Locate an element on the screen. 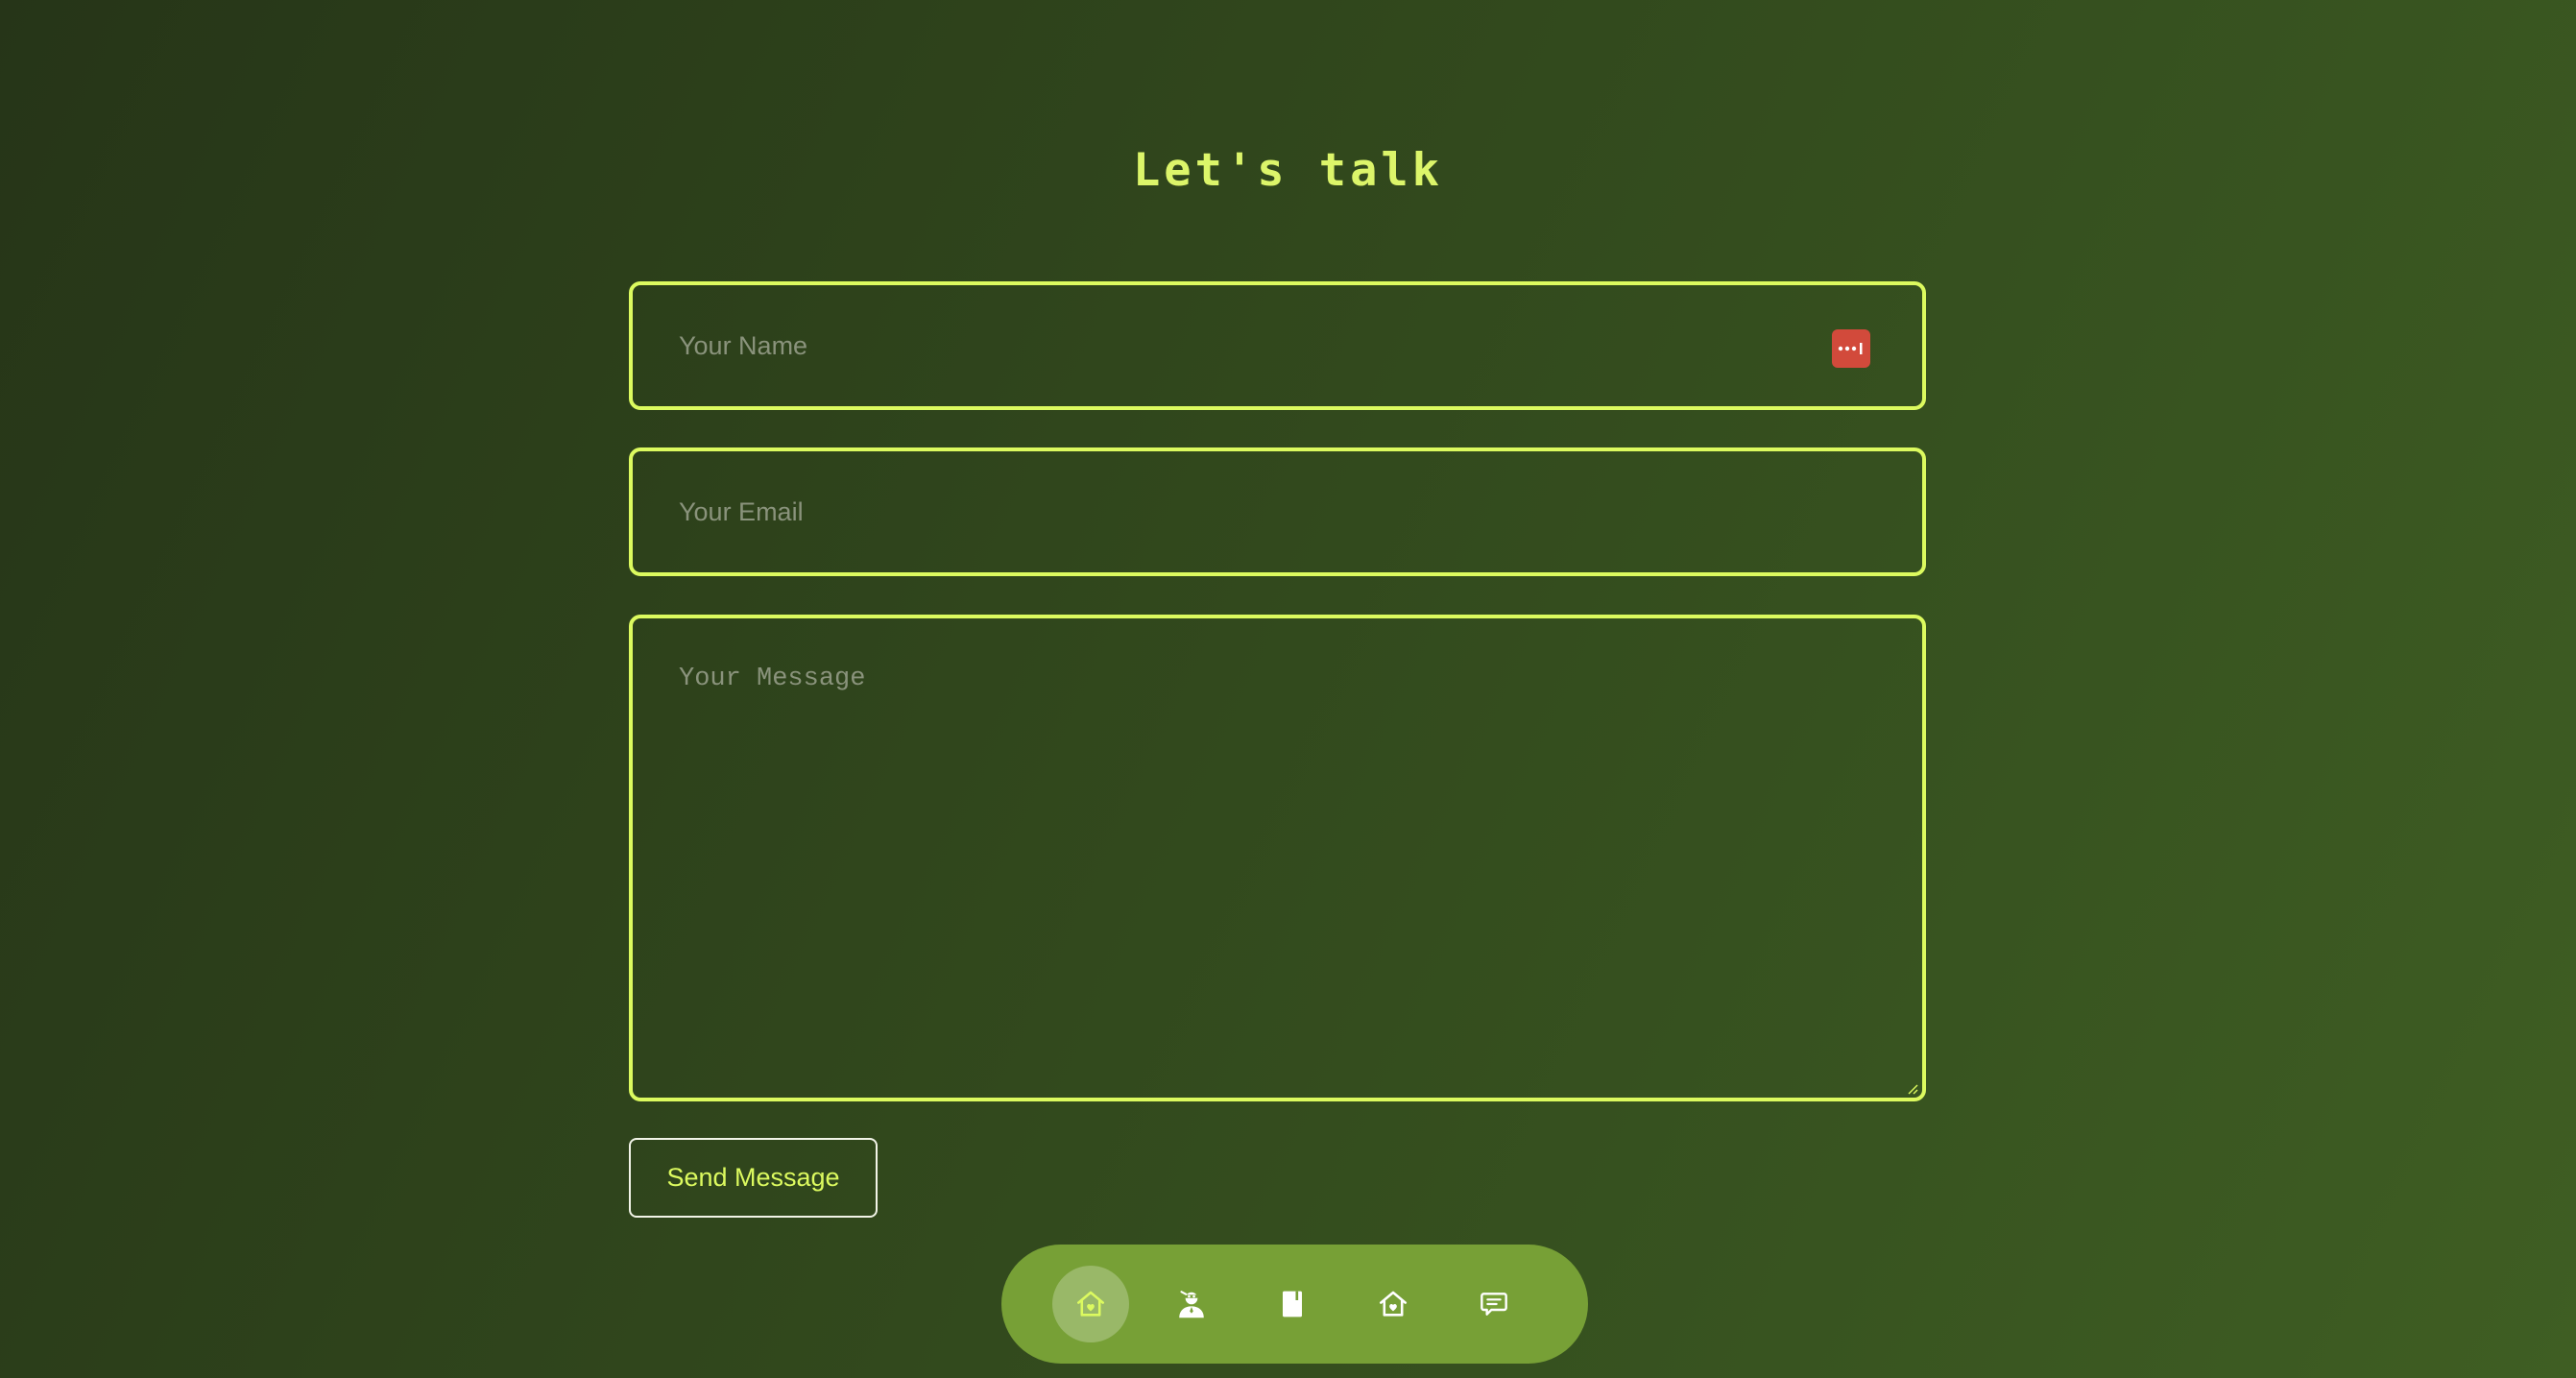 The height and width of the screenshot is (1378, 2576). nav-item-home-secondary is located at coordinates (1393, 1304).